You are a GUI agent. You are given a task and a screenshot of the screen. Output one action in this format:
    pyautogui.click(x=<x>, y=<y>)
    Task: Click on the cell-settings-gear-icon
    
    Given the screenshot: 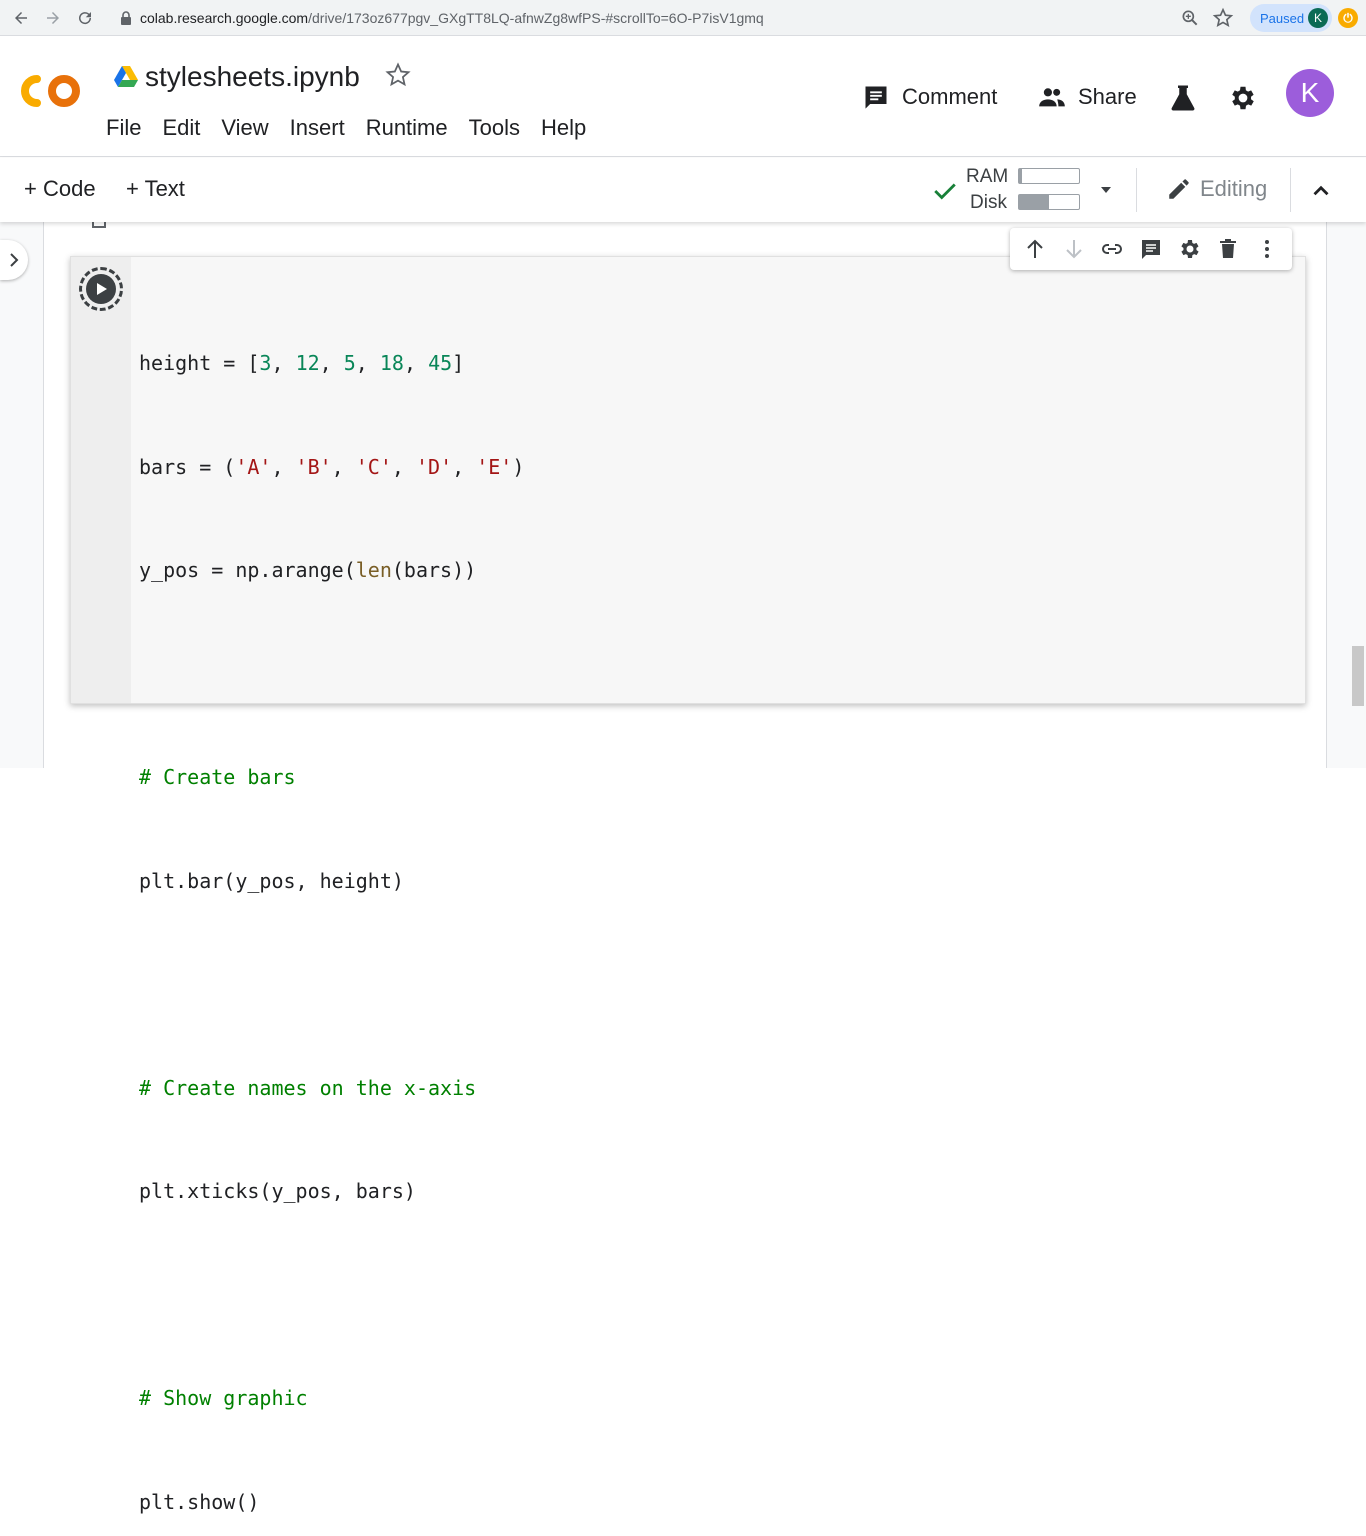 What is the action you would take?
    pyautogui.click(x=1190, y=249)
    